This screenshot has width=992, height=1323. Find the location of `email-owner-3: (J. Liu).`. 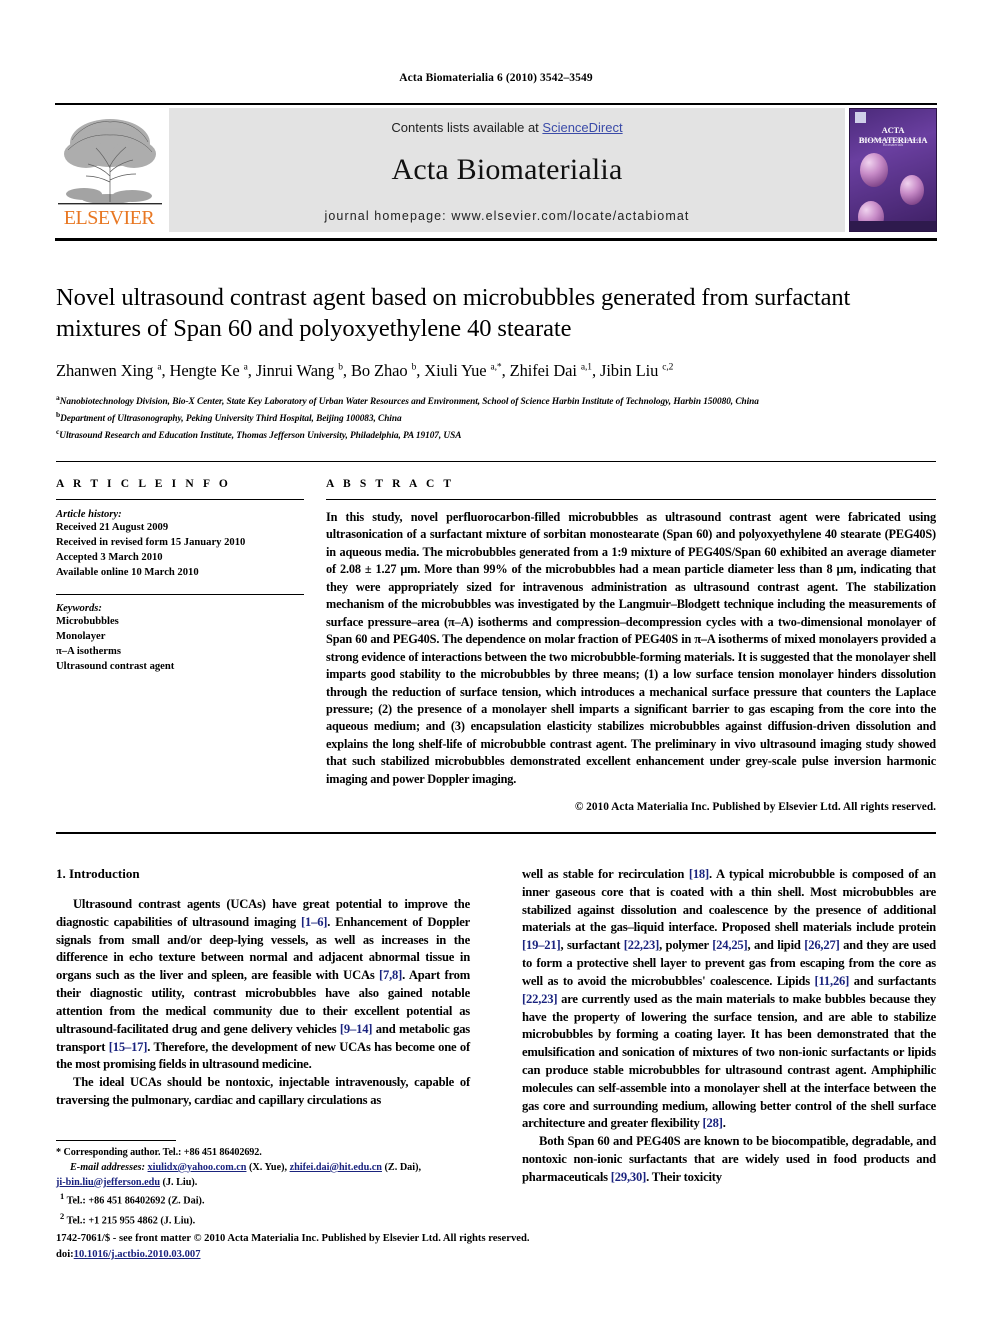

email-owner-3: (J. Liu). is located at coordinates (180, 1182).